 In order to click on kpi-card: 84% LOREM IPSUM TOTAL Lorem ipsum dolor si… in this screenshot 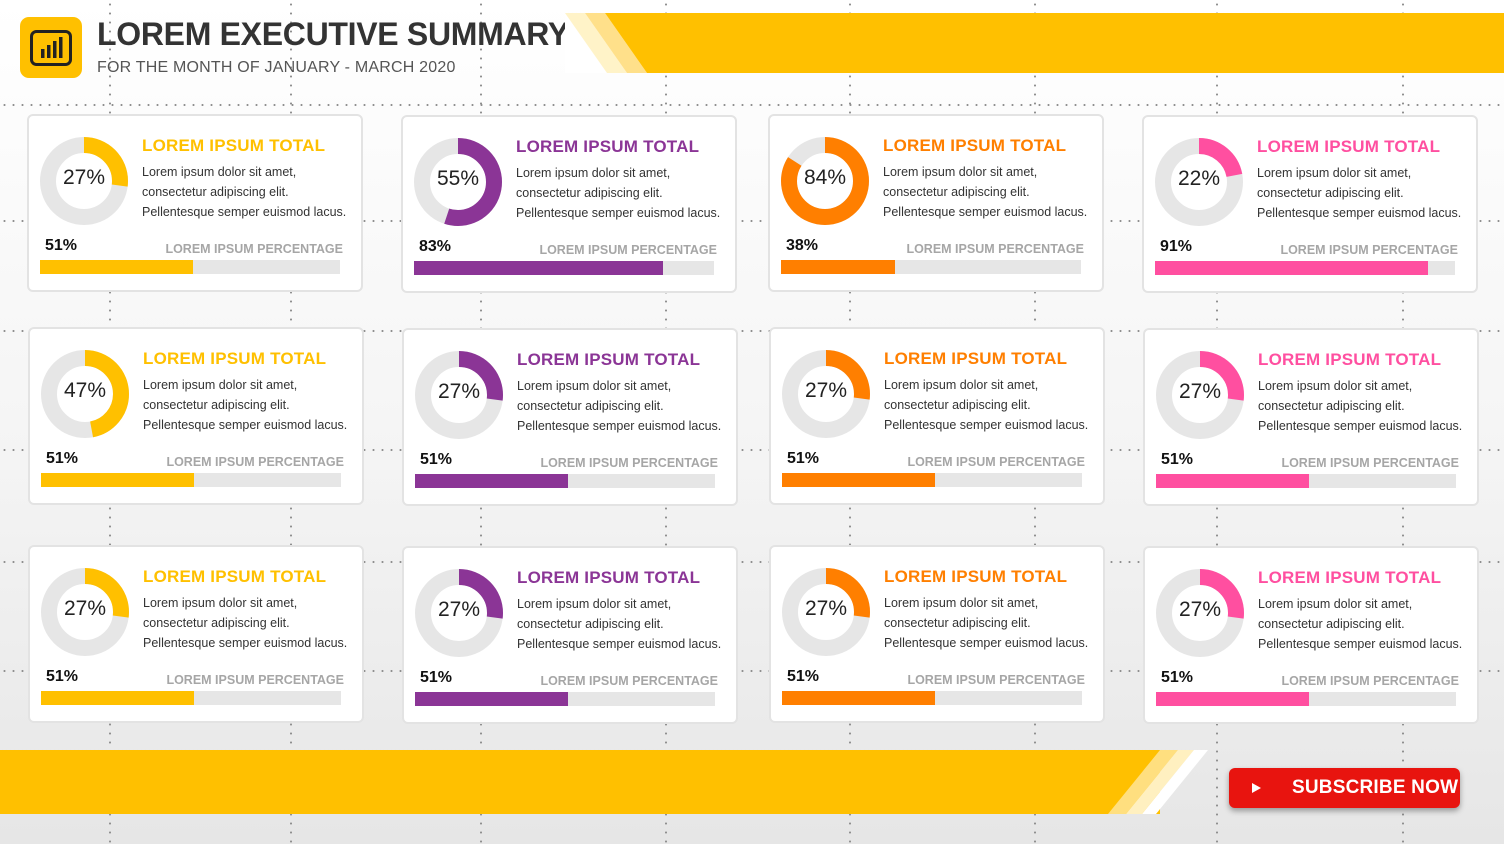, I will do `click(936, 203)`.